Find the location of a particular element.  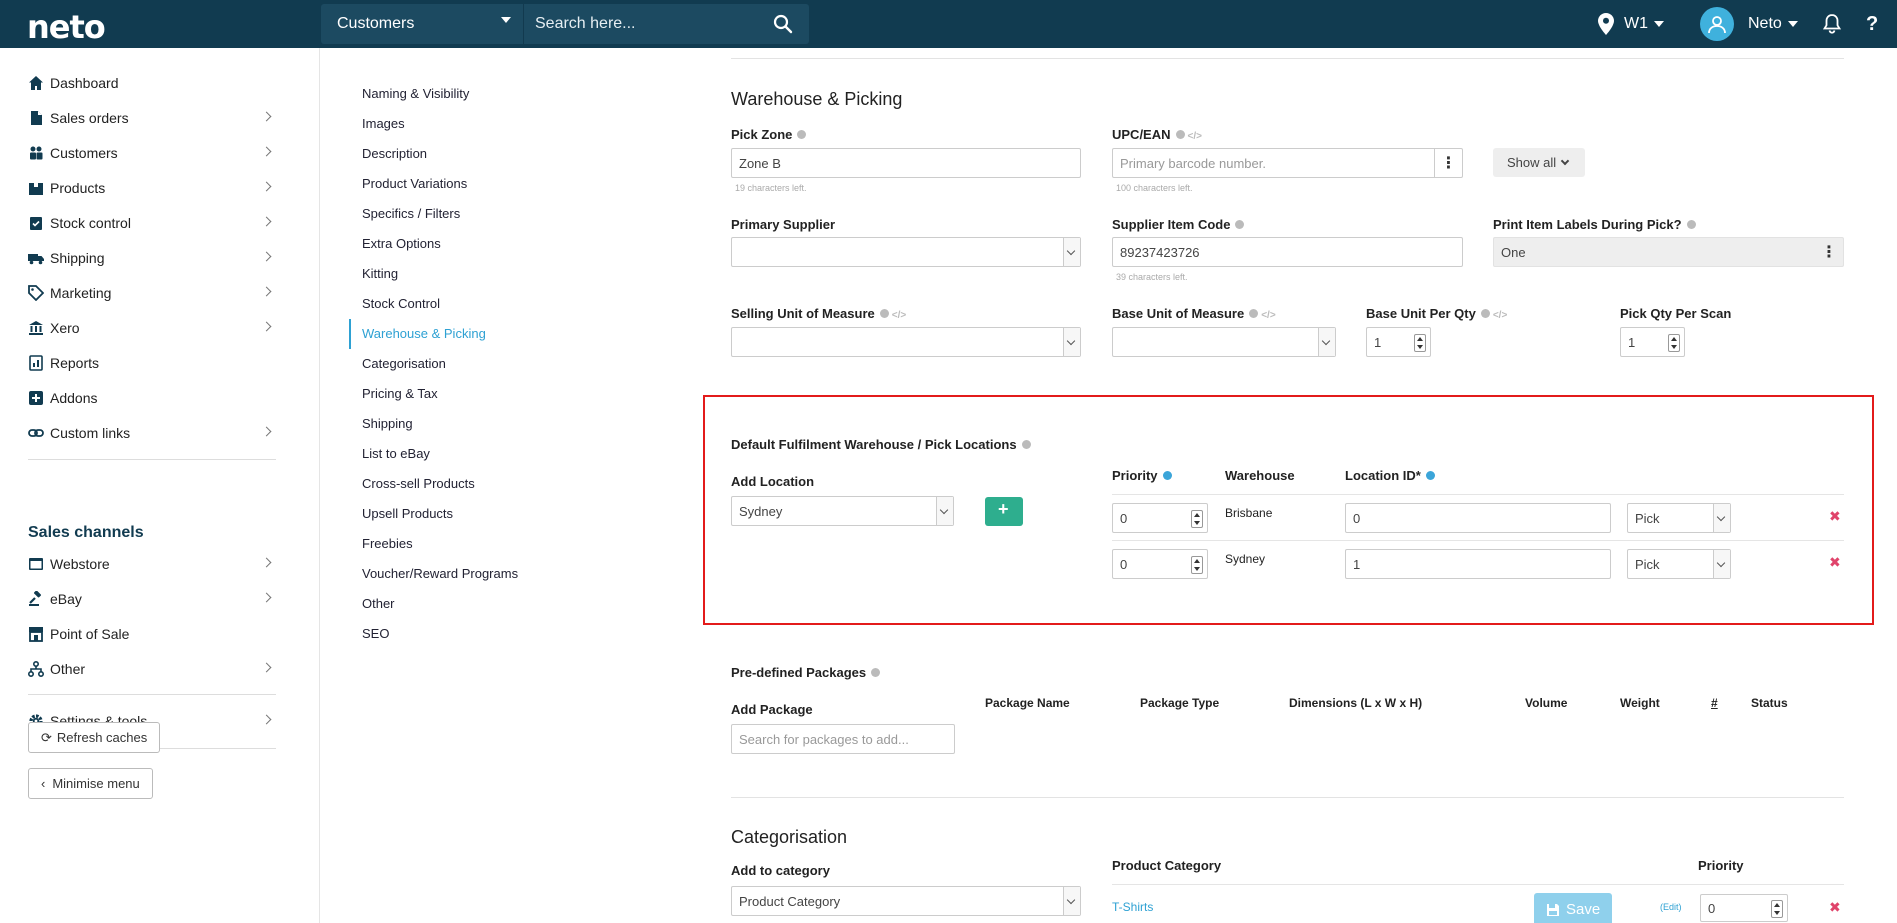

sidebar-item-webstore: Webstore is located at coordinates (152, 564).